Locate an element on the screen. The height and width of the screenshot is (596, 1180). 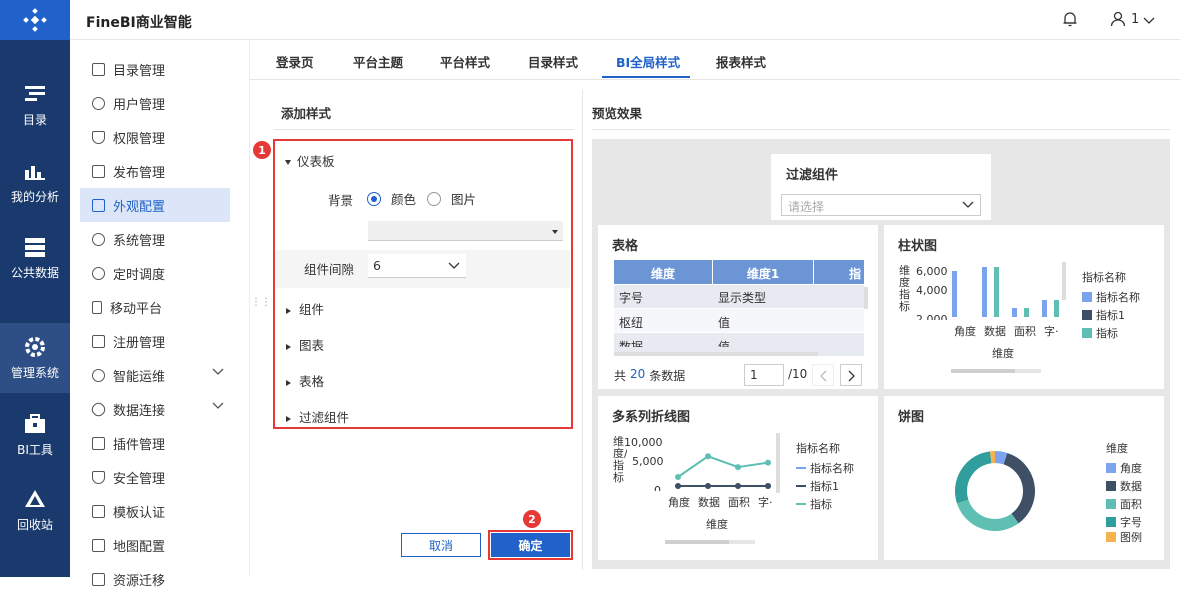
y-tick: 0 is located at coordinates (657, 487).